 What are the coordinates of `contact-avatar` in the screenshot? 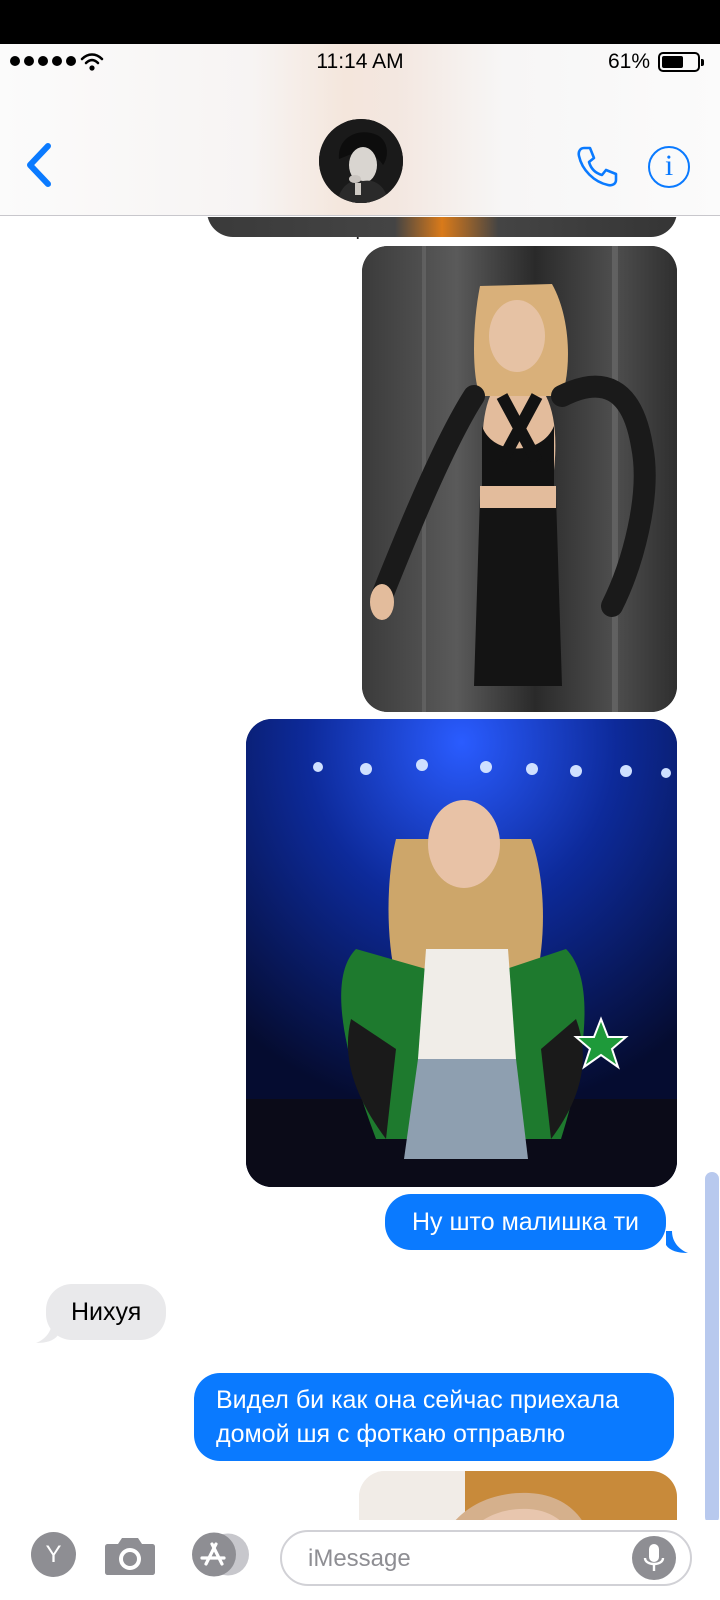 It's located at (361, 161).